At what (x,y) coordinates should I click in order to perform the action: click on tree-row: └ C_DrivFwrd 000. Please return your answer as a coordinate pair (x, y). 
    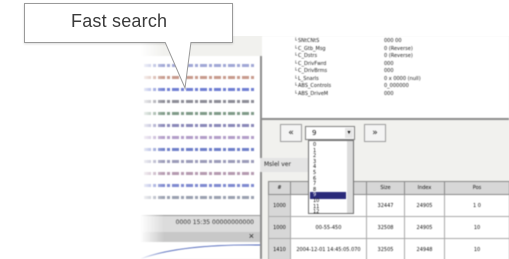
    Looking at the image, I should click on (385, 64).